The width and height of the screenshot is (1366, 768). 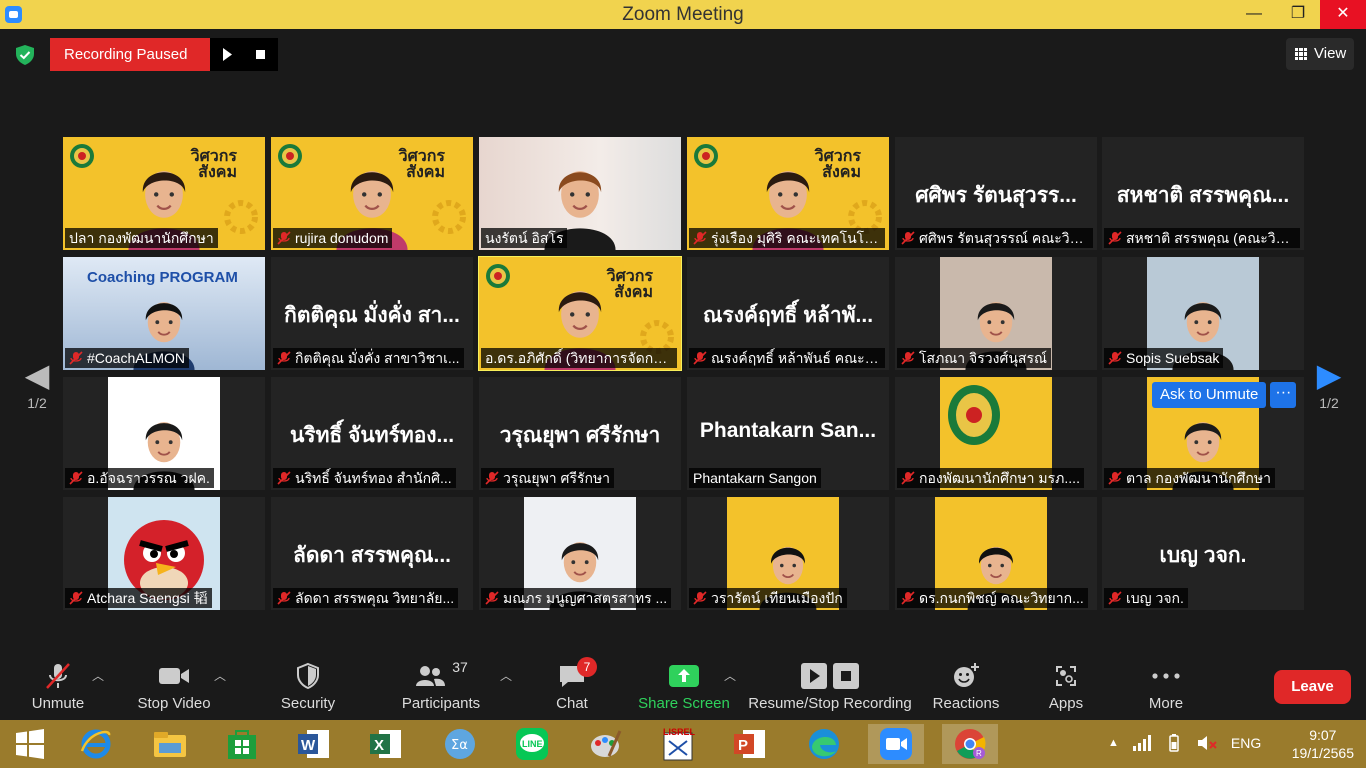 What do you see at coordinates (164, 313) in the screenshot?
I see `participant-tile: Coaching PROGRAM #CoachALMON` at bounding box center [164, 313].